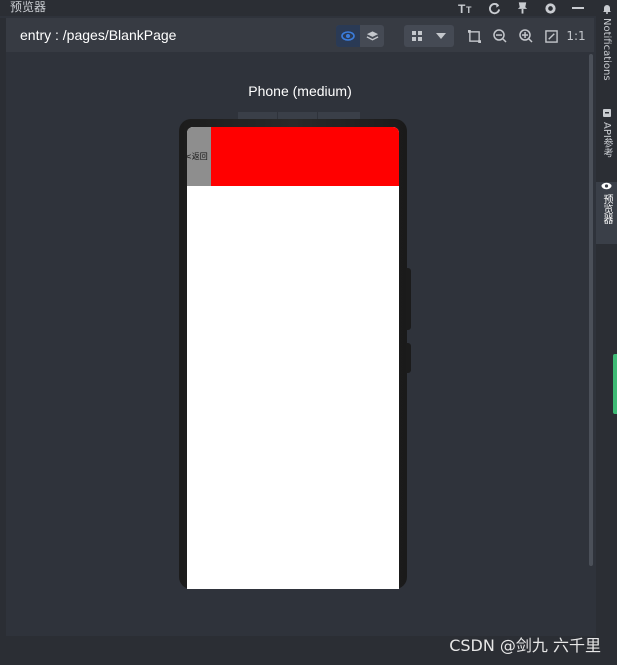 The height and width of the screenshot is (665, 617). I want to click on layers-icon, so click(372, 36).